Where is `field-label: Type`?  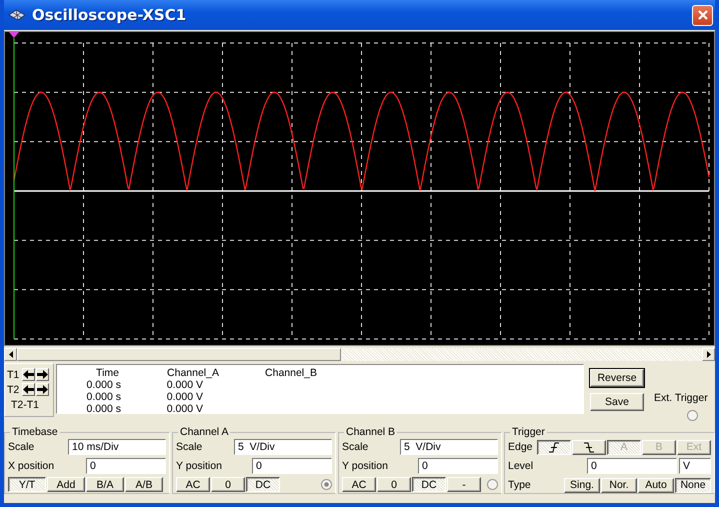 field-label: Type is located at coordinates (519, 485).